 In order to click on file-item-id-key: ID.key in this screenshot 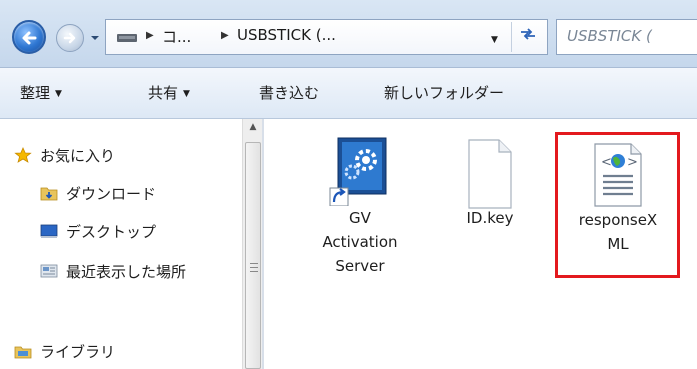, I will do `click(490, 182)`.